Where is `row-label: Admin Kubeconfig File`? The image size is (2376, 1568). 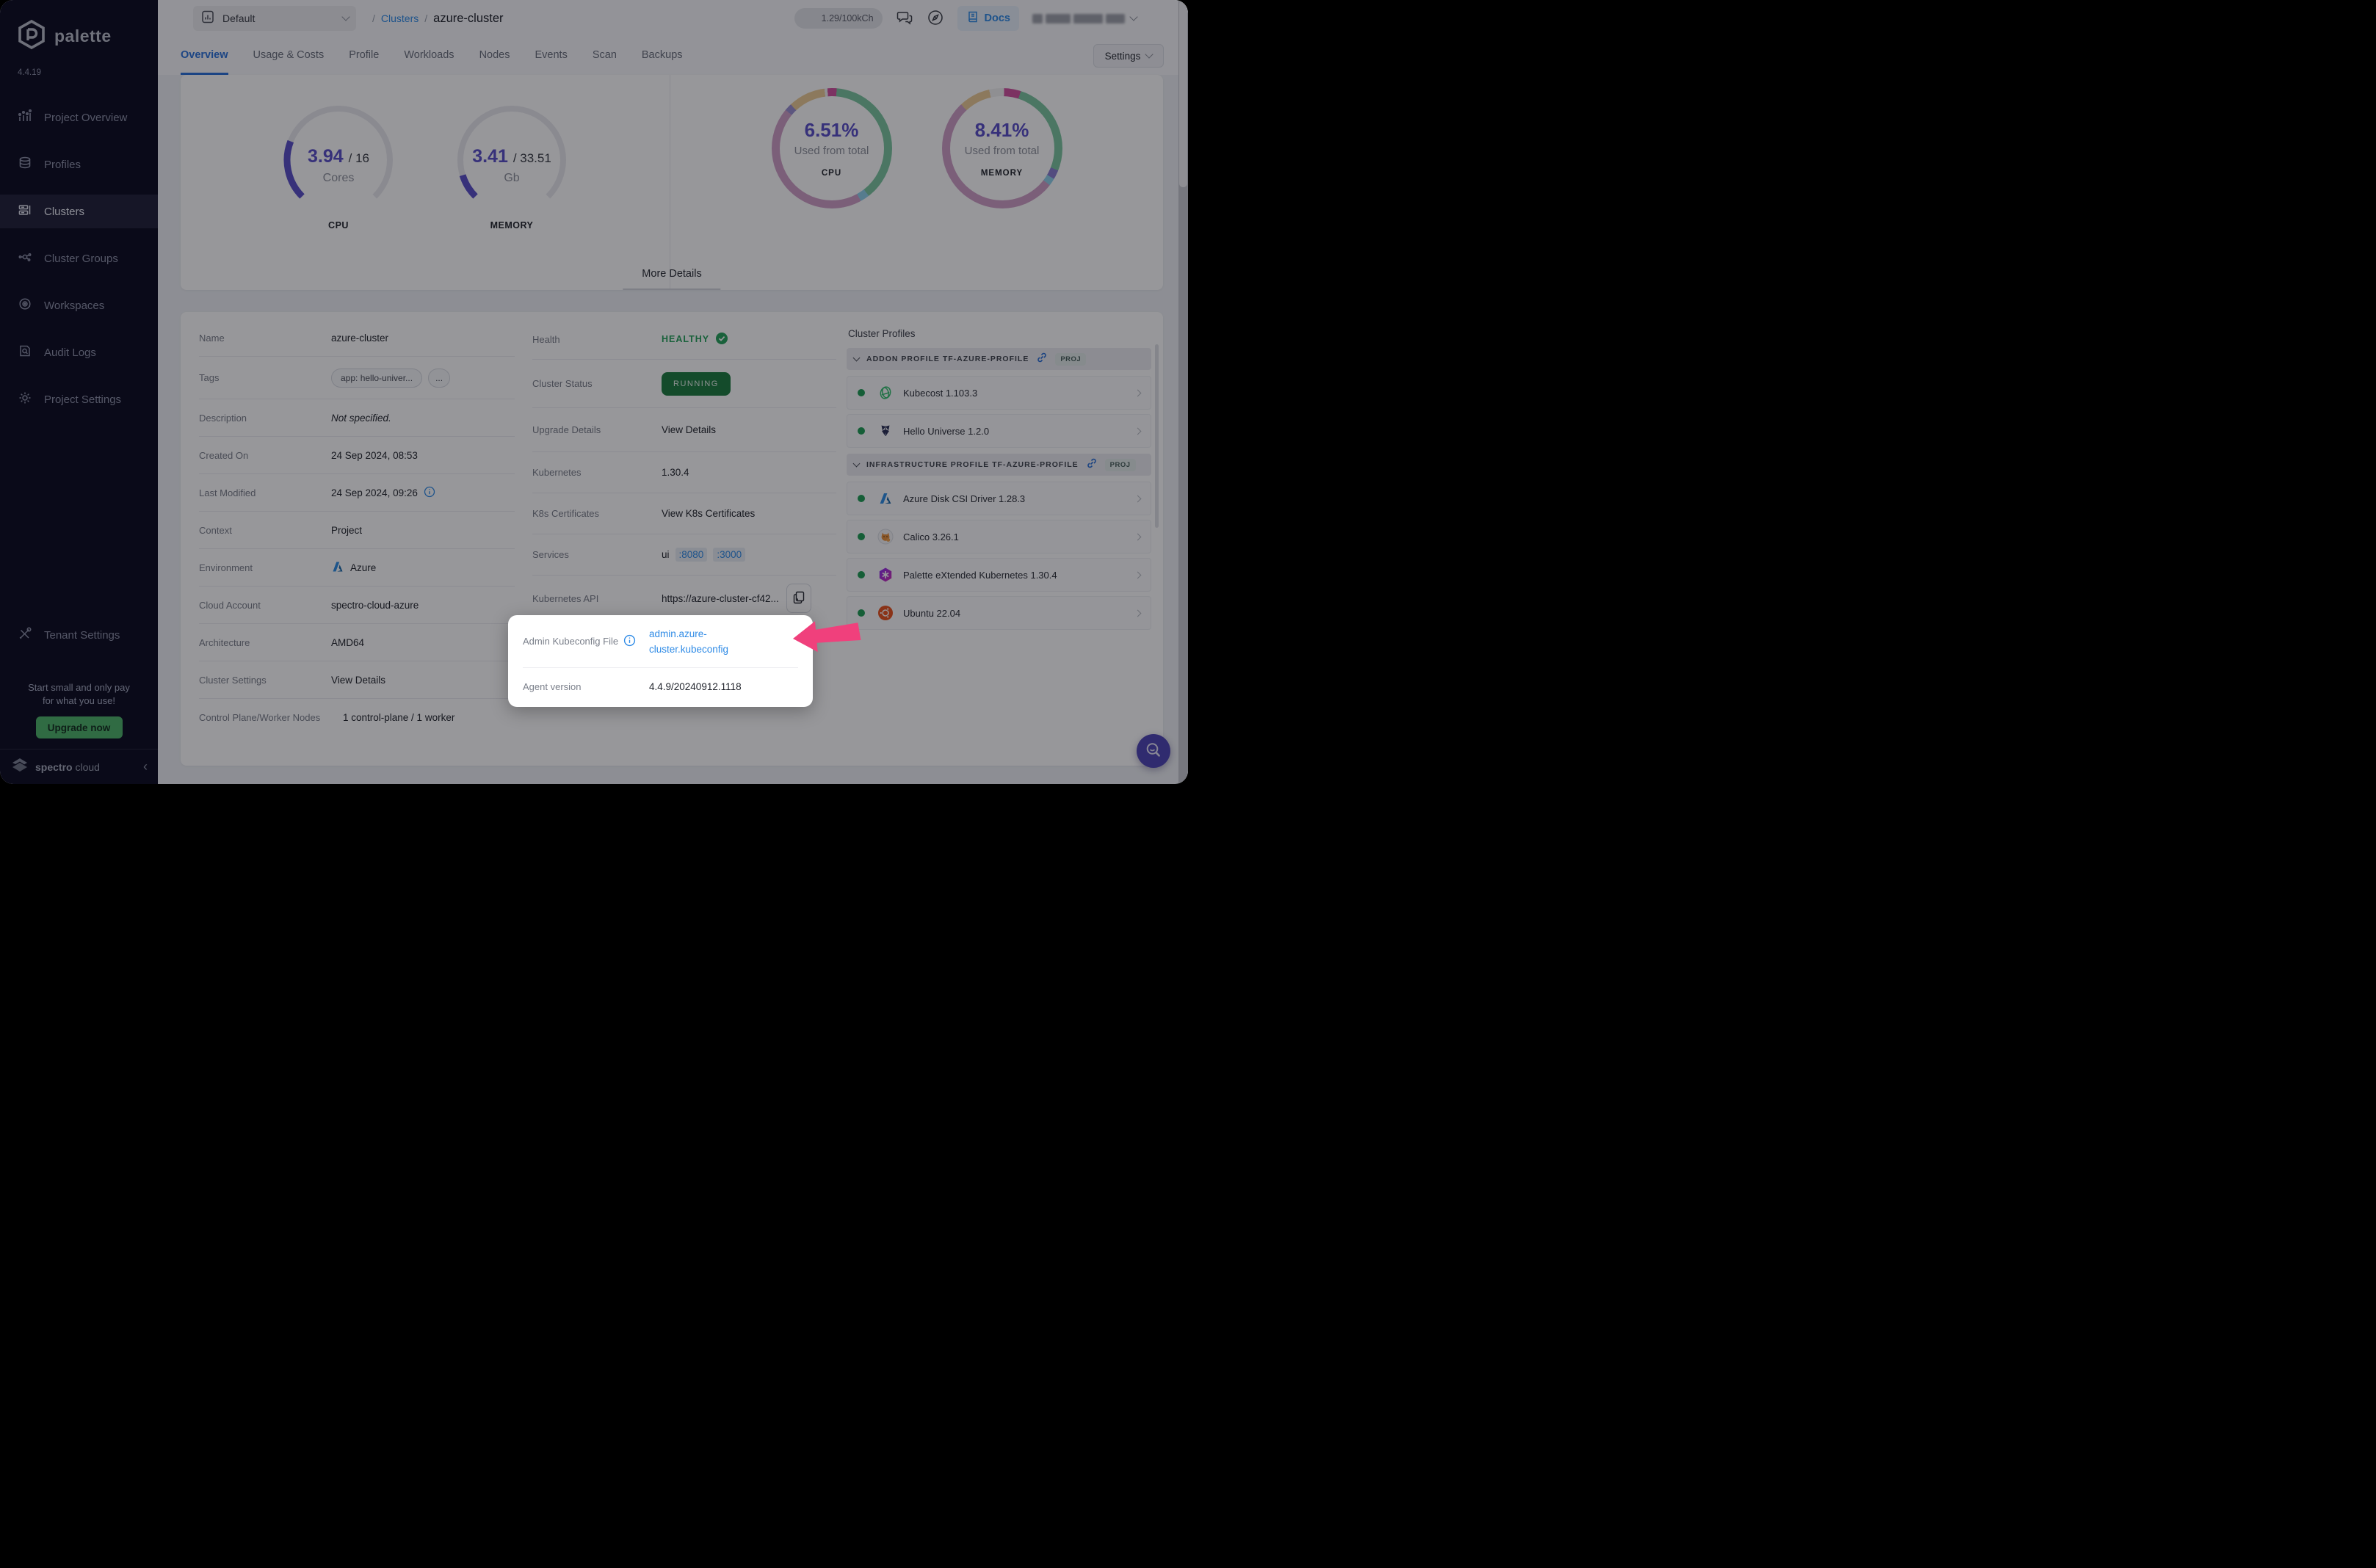
row-label: Admin Kubeconfig File is located at coordinates (571, 641).